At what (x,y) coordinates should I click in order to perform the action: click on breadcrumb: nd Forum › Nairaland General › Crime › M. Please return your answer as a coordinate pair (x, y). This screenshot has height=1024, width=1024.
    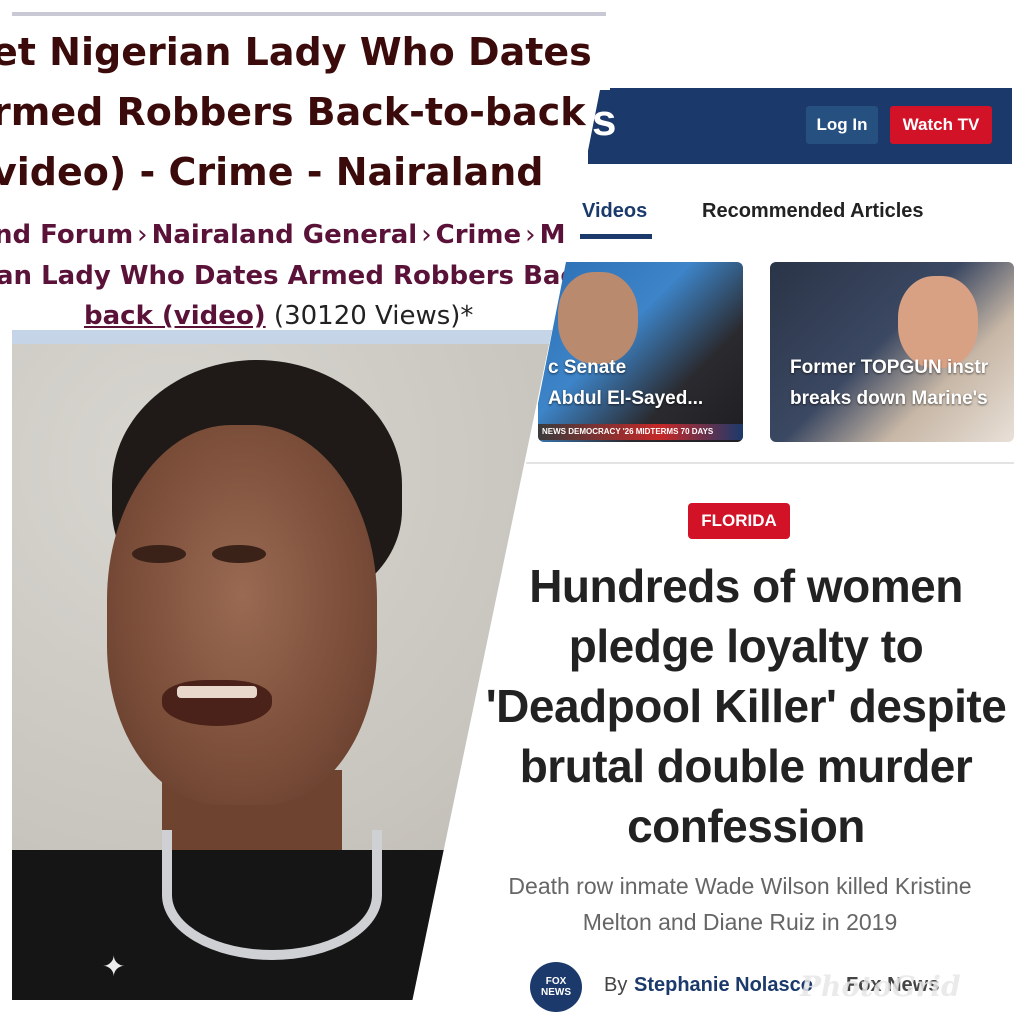
    Looking at the image, I should click on (297, 235).